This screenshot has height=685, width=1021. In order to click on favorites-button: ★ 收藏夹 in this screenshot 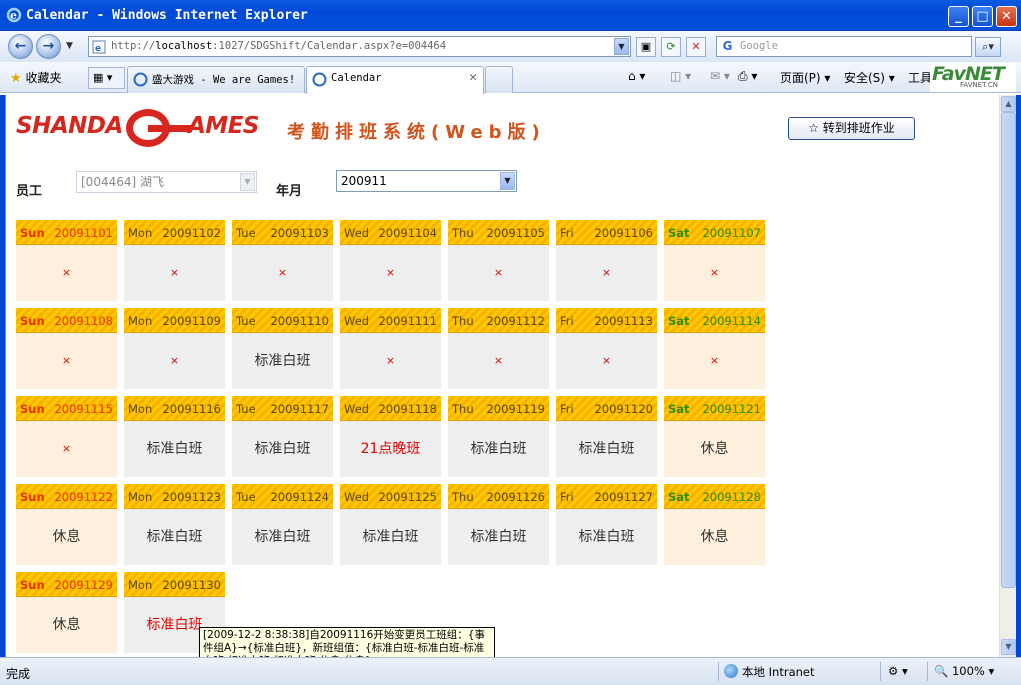, I will do `click(36, 77)`.